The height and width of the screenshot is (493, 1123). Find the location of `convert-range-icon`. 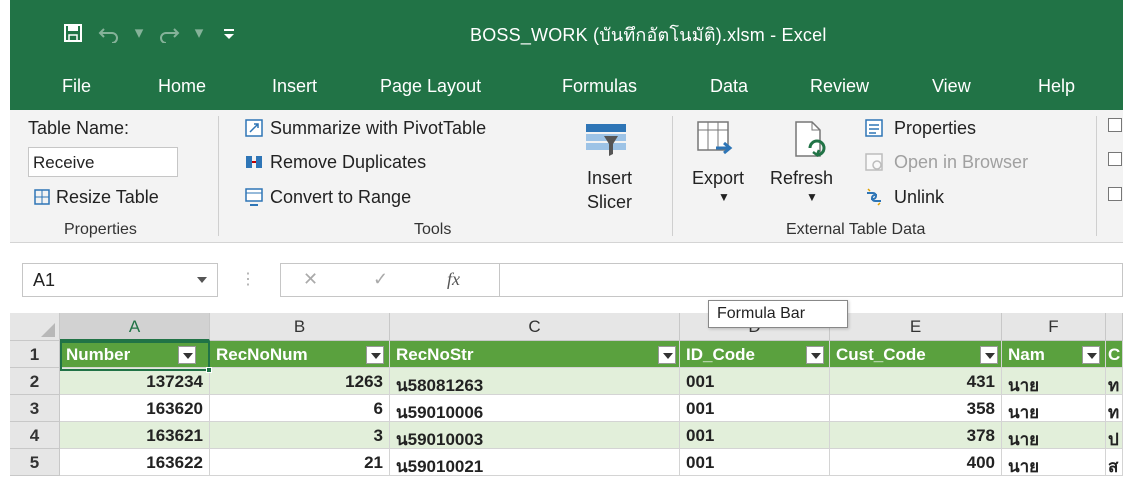

convert-range-icon is located at coordinates (254, 197).